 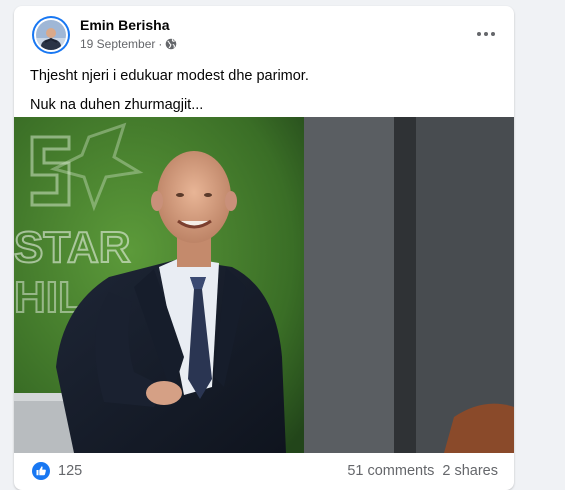 What do you see at coordinates (479, 34) in the screenshot?
I see `more-options-icon` at bounding box center [479, 34].